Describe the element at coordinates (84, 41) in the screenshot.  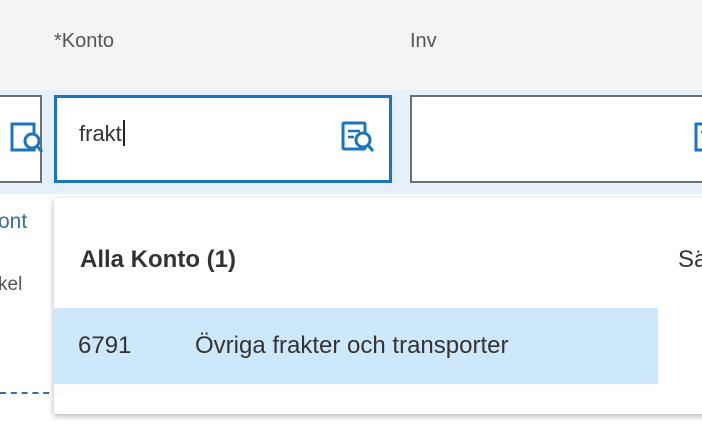
I see `konto-column-label: *Konto` at that location.